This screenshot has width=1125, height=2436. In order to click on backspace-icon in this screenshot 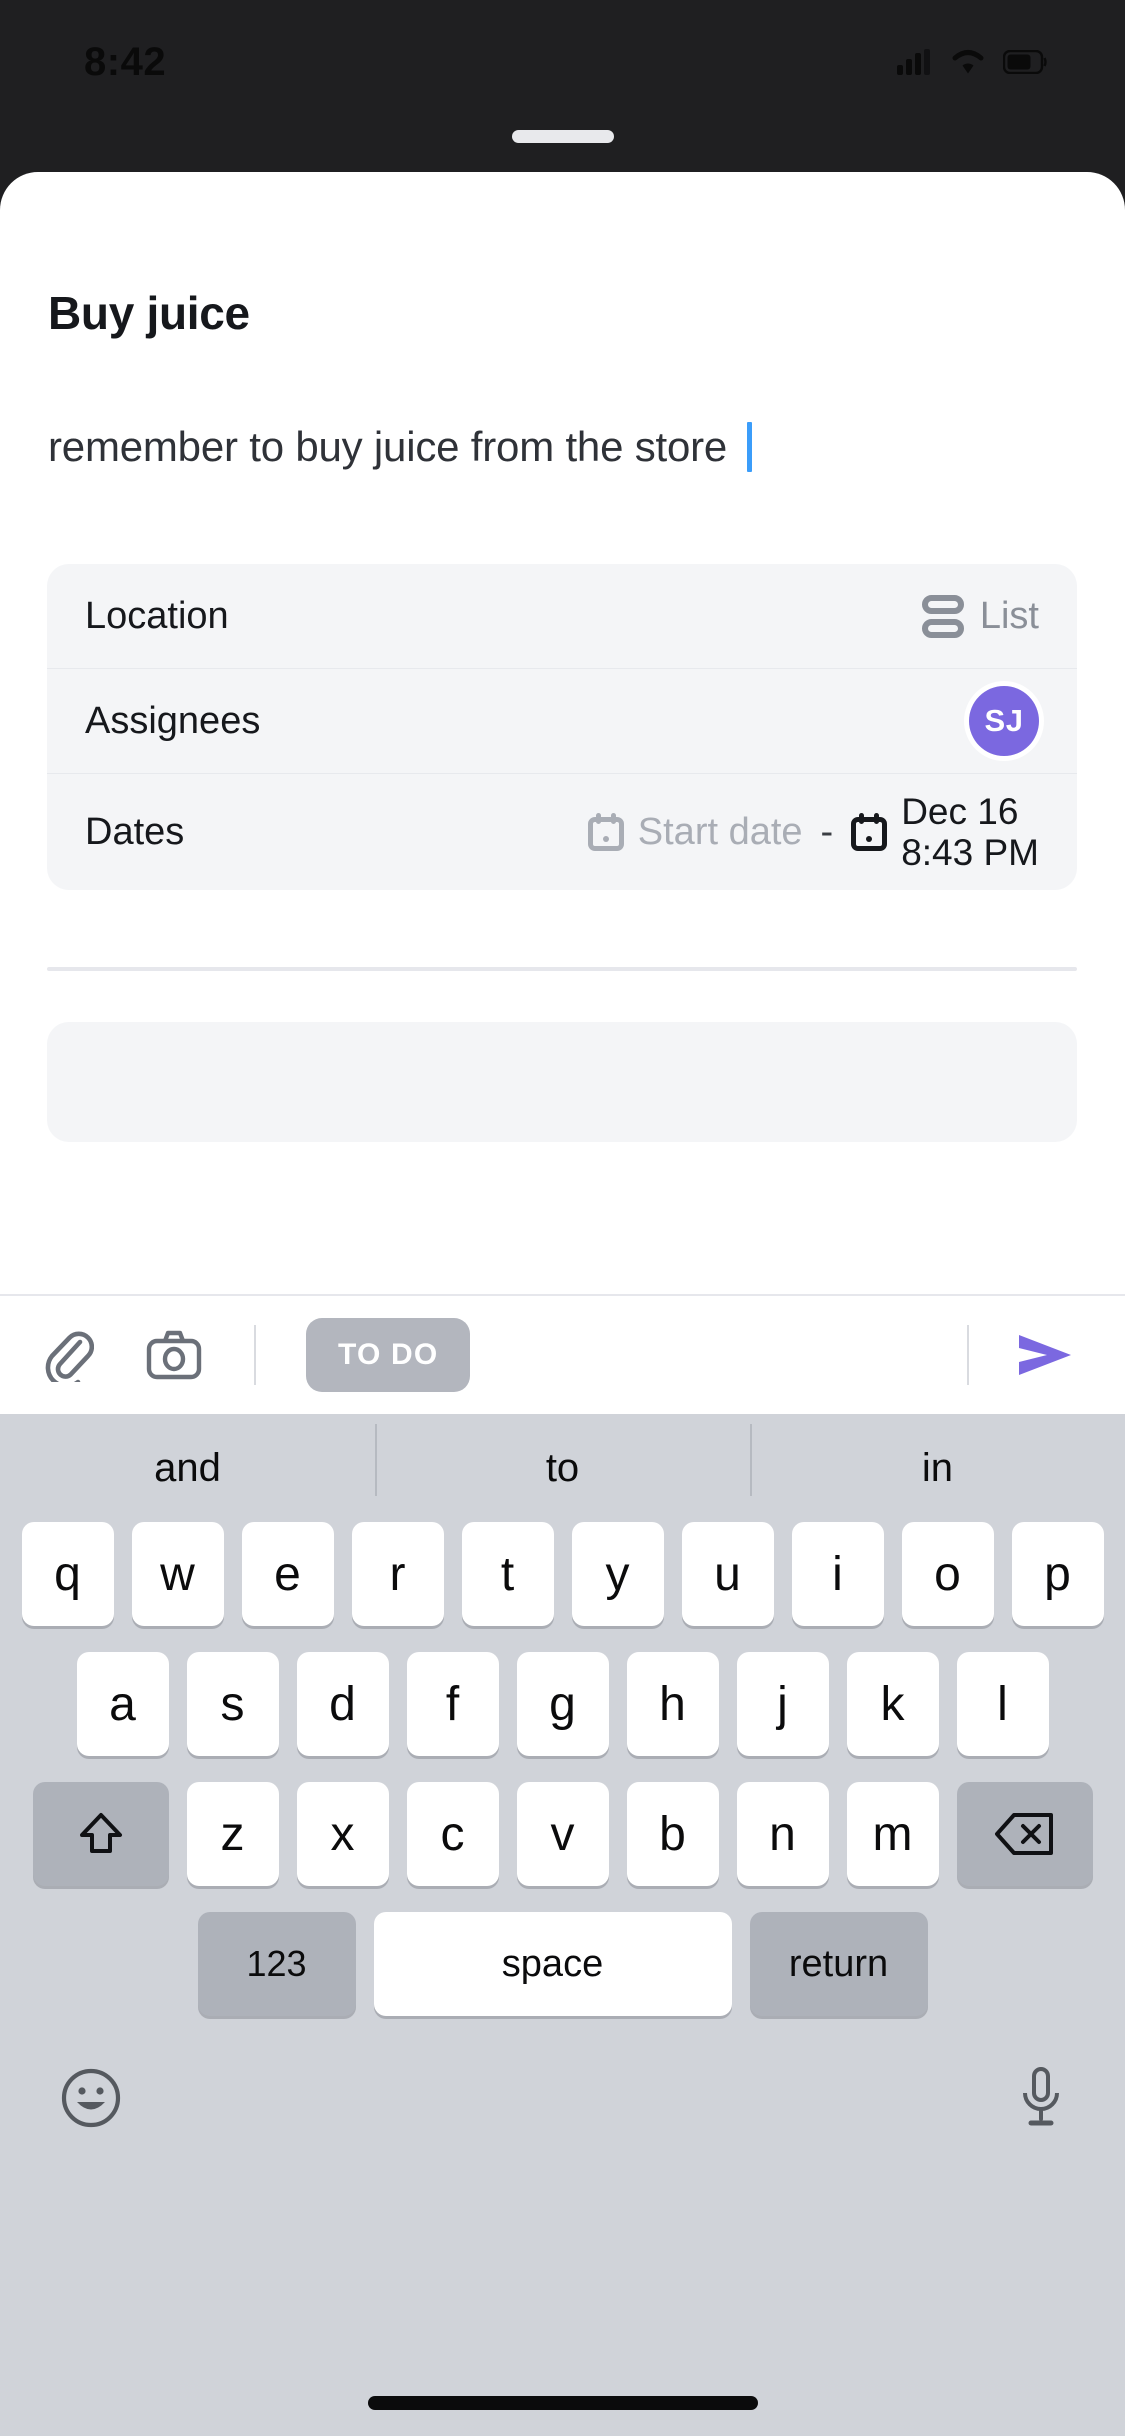, I will do `click(1023, 1834)`.